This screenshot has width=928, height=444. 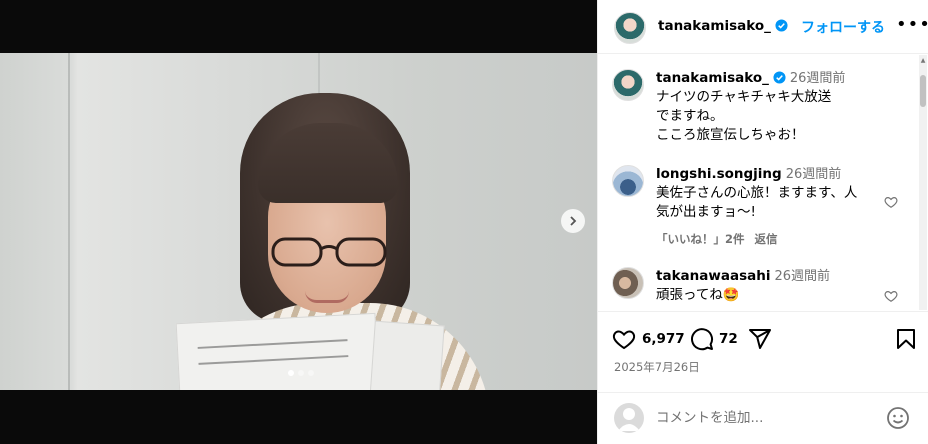 I want to click on comment-meta: 「いいね！」2件 返信, so click(x=771, y=239).